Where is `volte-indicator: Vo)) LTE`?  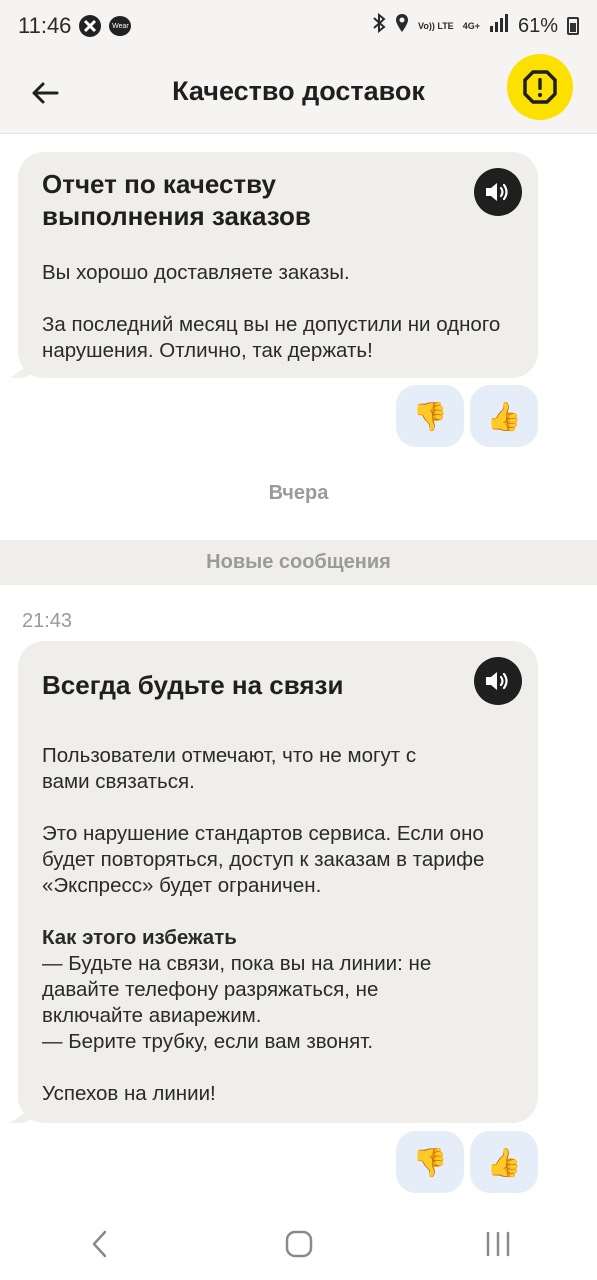
volte-indicator: Vo)) LTE is located at coordinates (436, 25).